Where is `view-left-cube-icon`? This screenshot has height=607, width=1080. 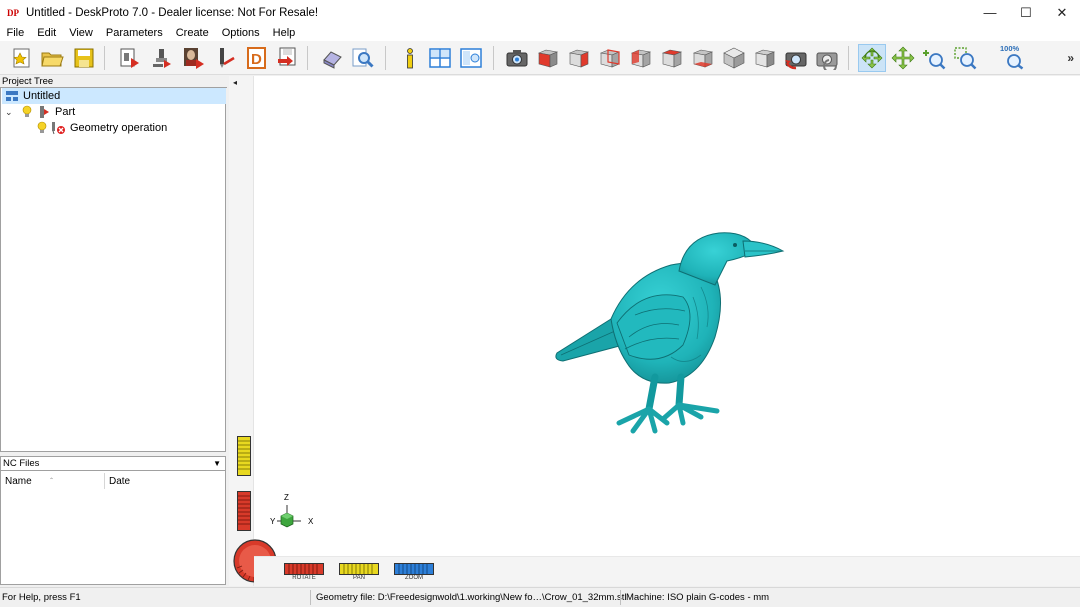 view-left-cube-icon is located at coordinates (641, 58).